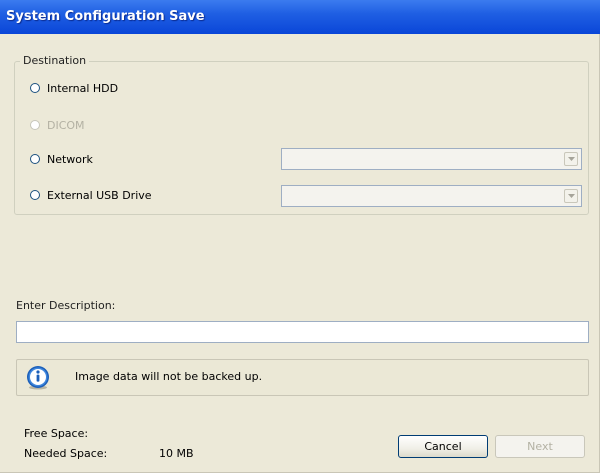  I want to click on network-dropdown-button, so click(571, 159).